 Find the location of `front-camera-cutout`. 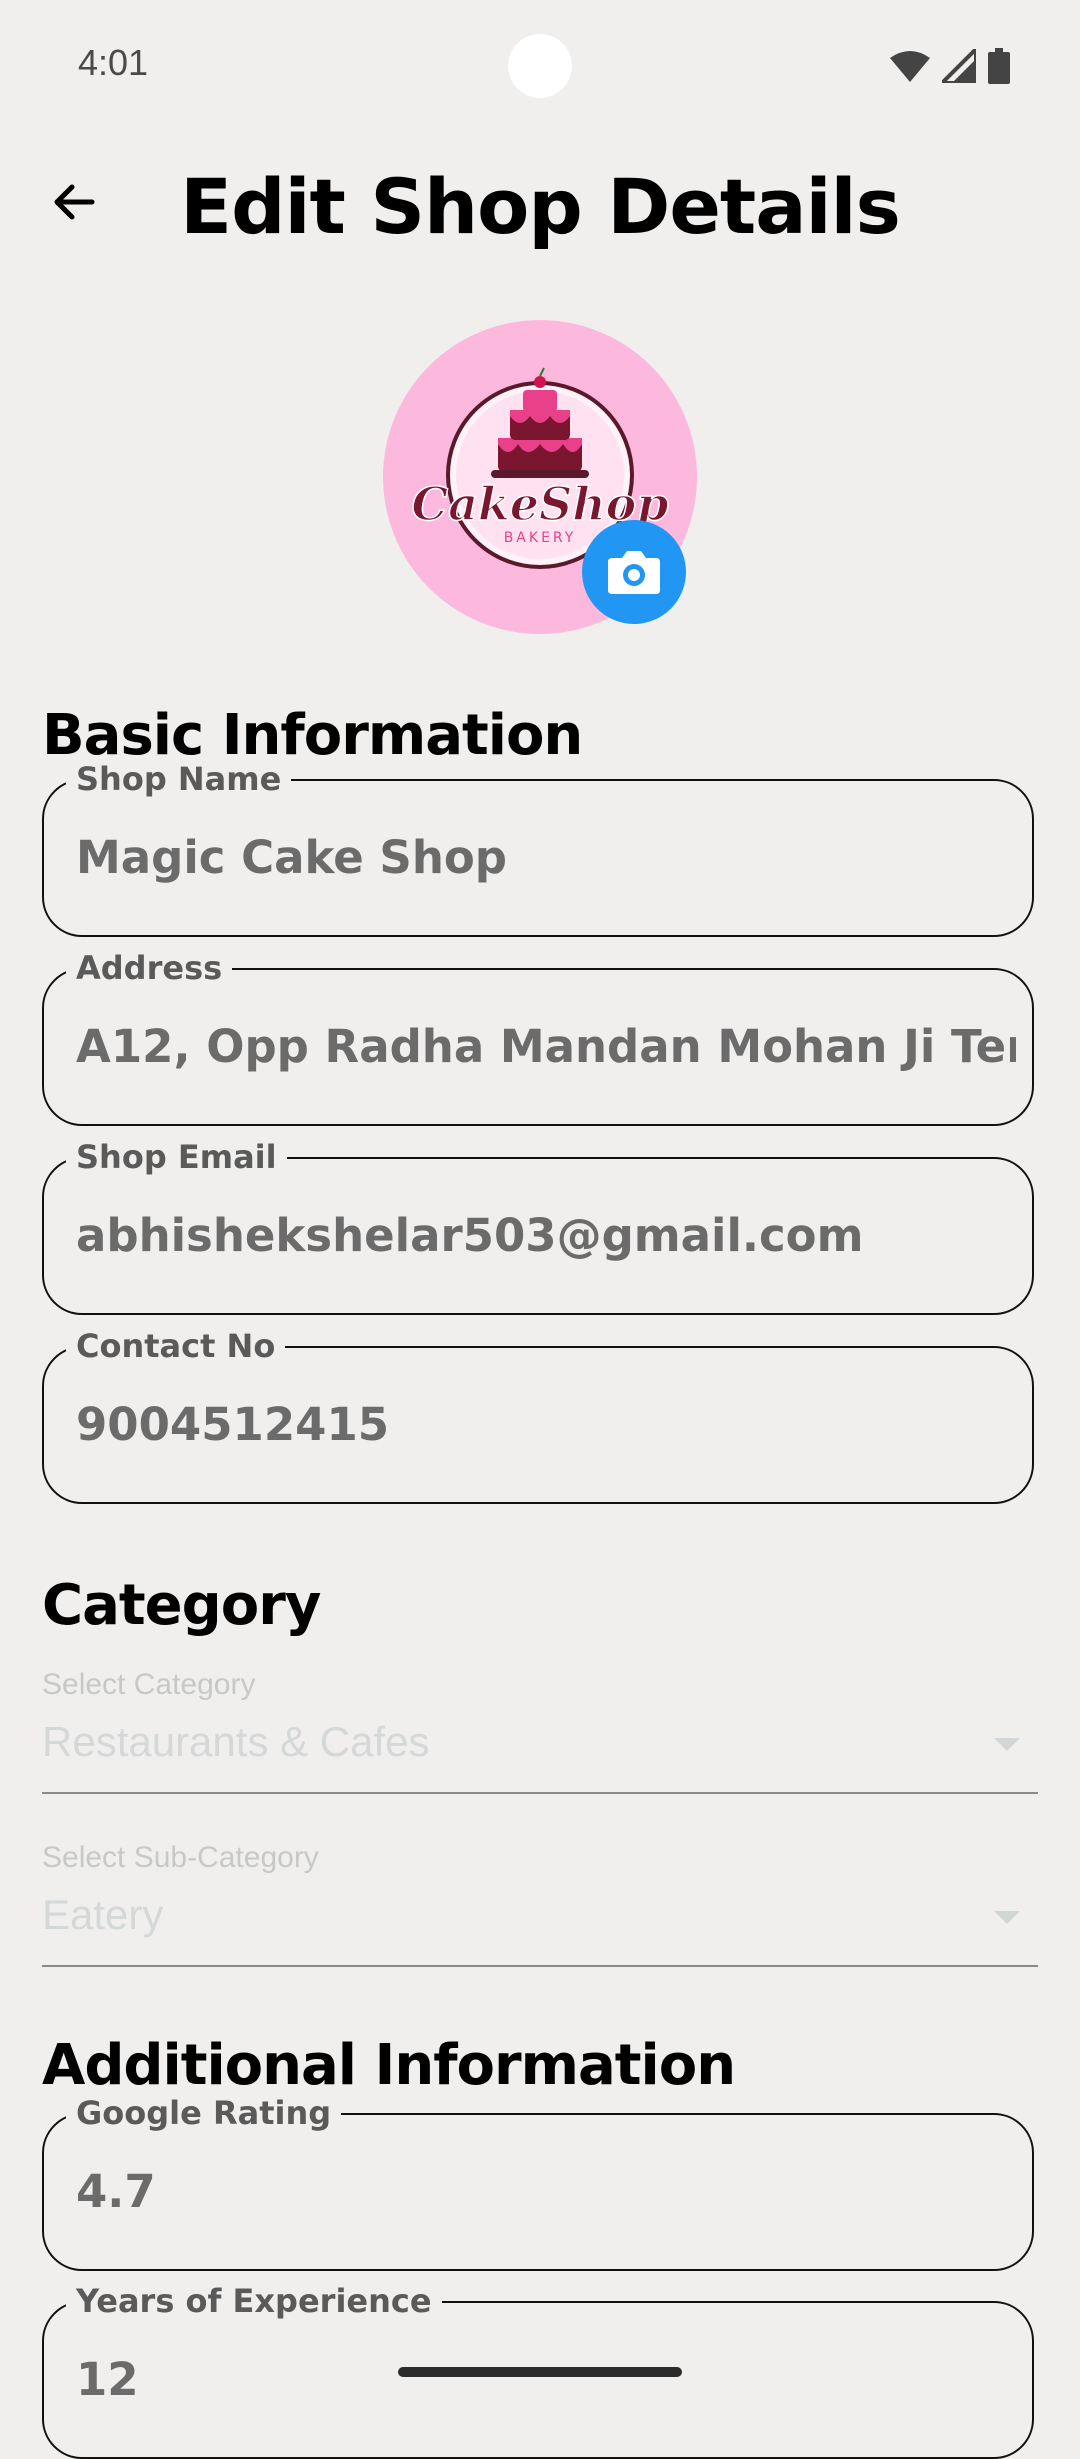

front-camera-cutout is located at coordinates (540, 66).